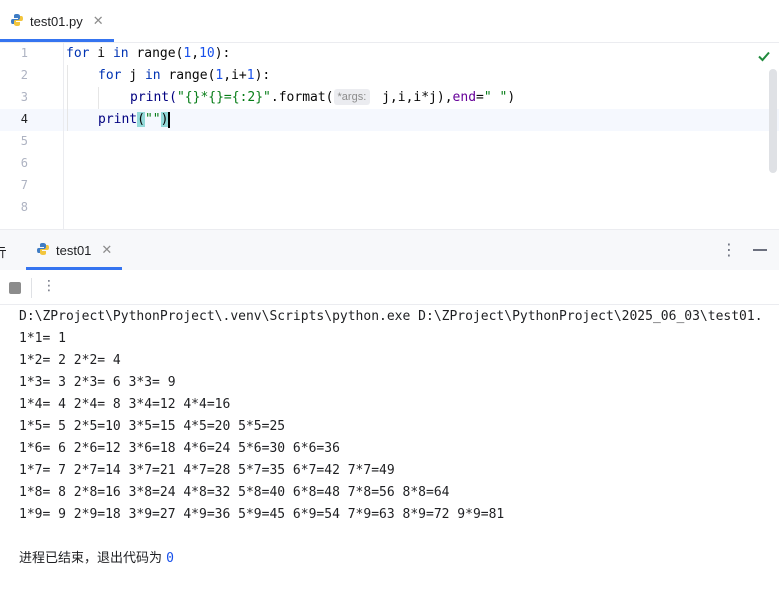 The width and height of the screenshot is (779, 589). I want to click on process-exit-line: 进程已结束，退出代码为 0, so click(96, 559).